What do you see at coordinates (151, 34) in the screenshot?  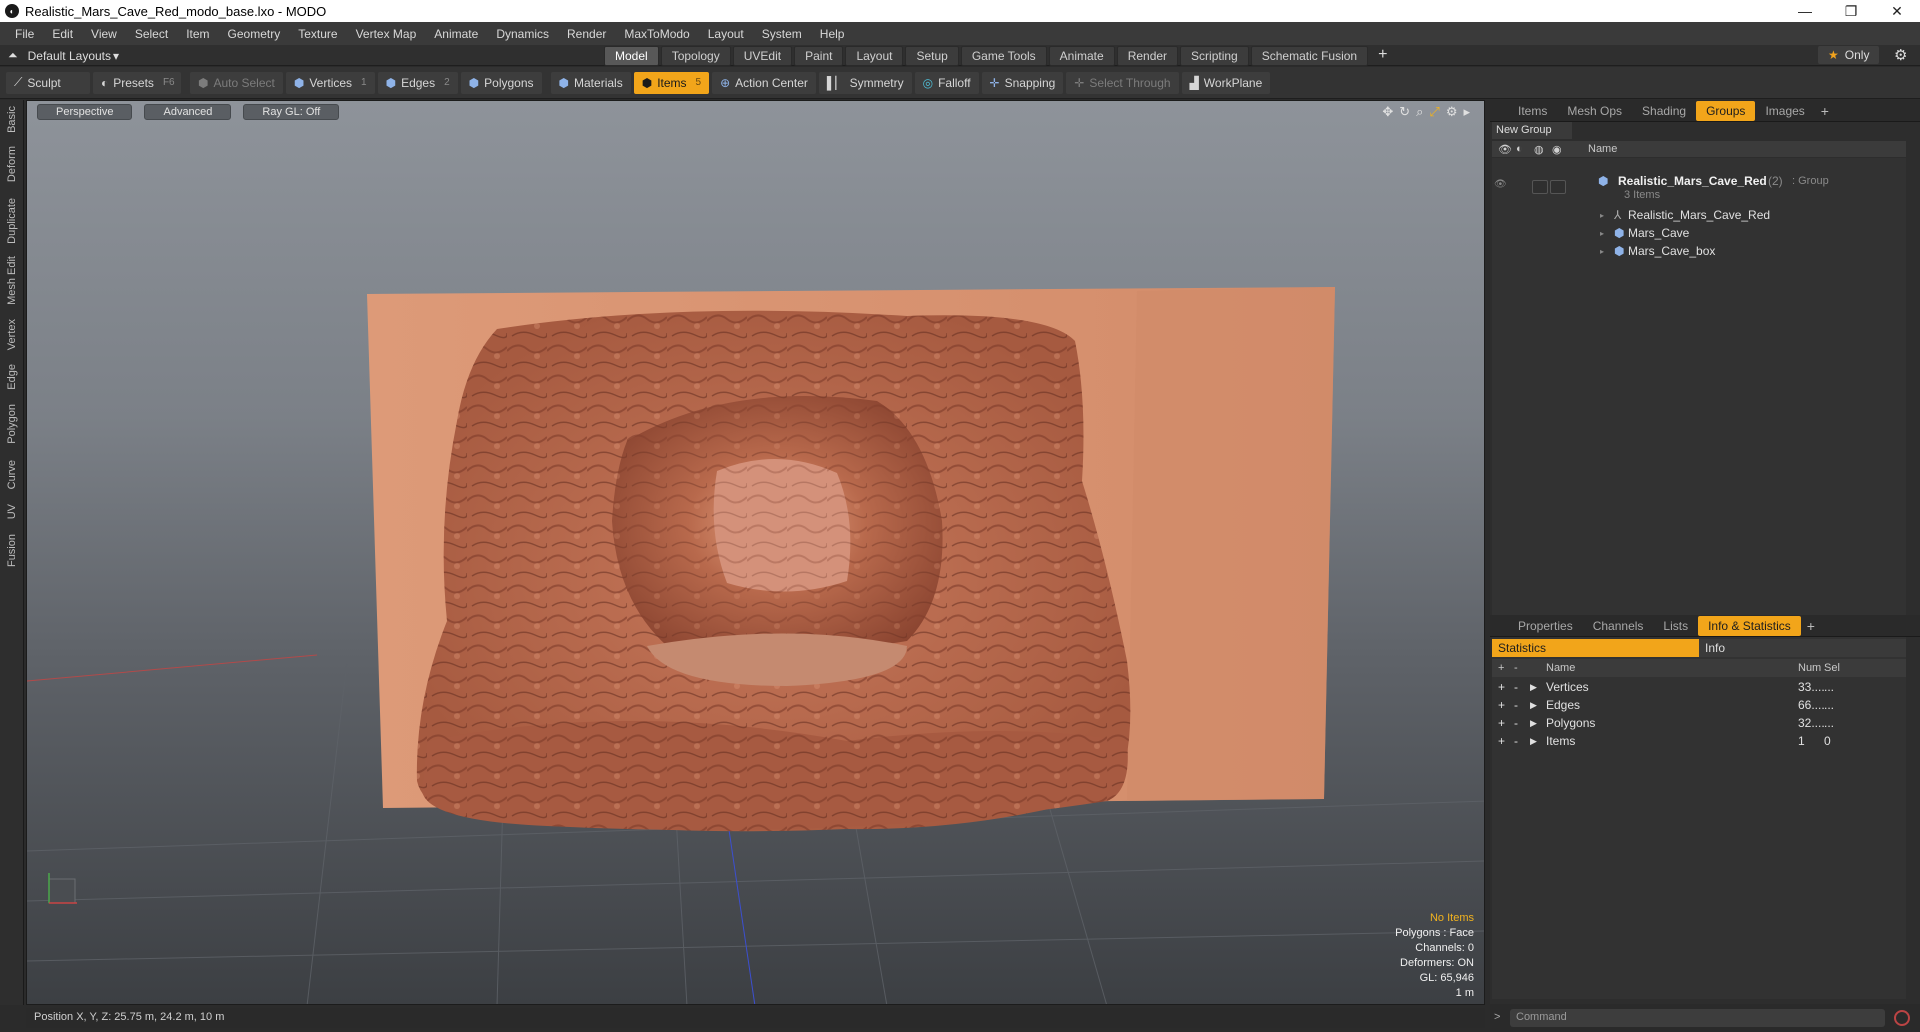 I see `menu-select: Select` at bounding box center [151, 34].